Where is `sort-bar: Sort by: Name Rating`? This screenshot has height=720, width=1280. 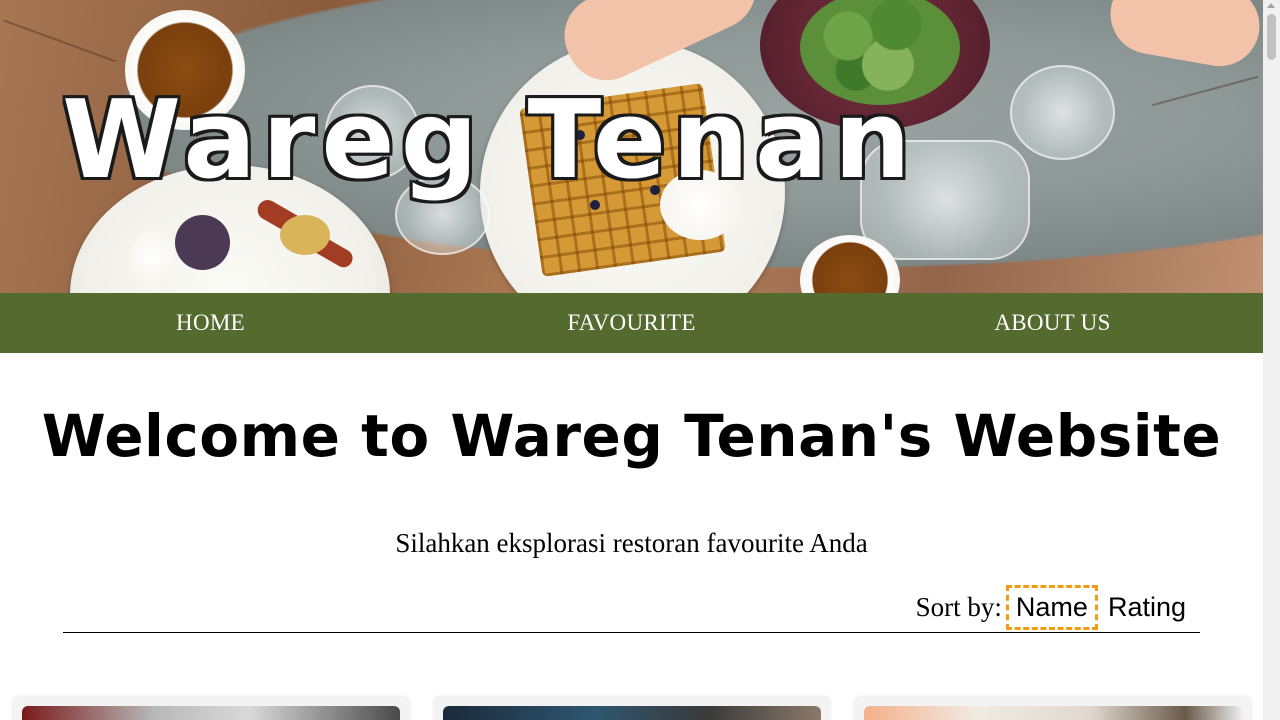 sort-bar: Sort by: Name Rating is located at coordinates (631, 608).